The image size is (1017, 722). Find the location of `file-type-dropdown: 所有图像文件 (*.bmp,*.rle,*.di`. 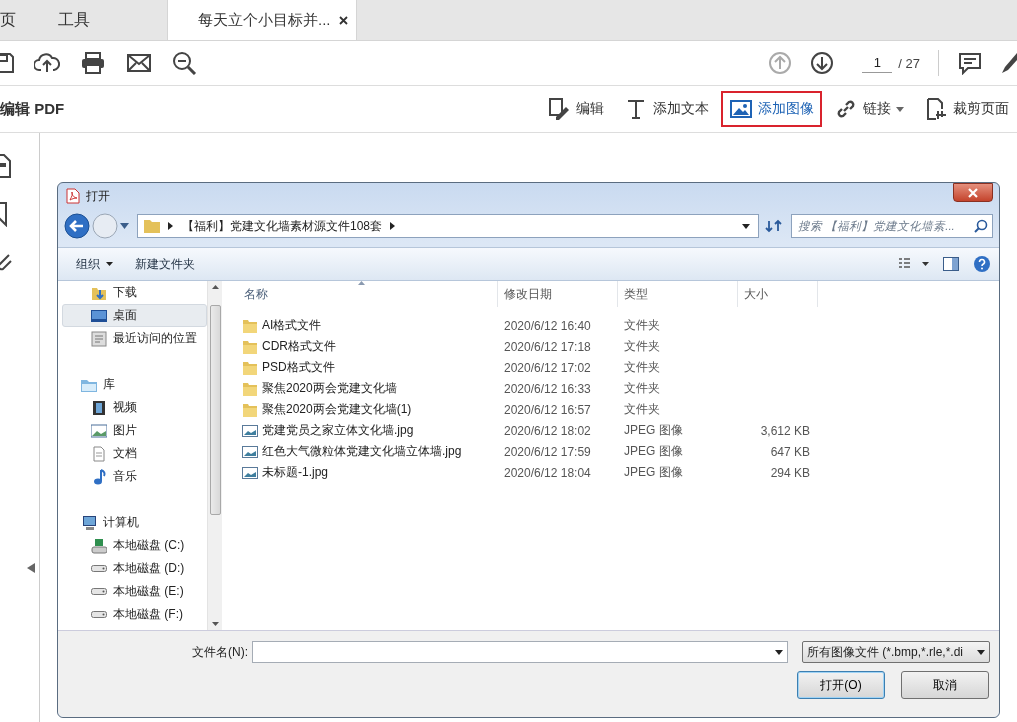

file-type-dropdown: 所有图像文件 (*.bmp,*.rle,*.di is located at coordinates (896, 652).